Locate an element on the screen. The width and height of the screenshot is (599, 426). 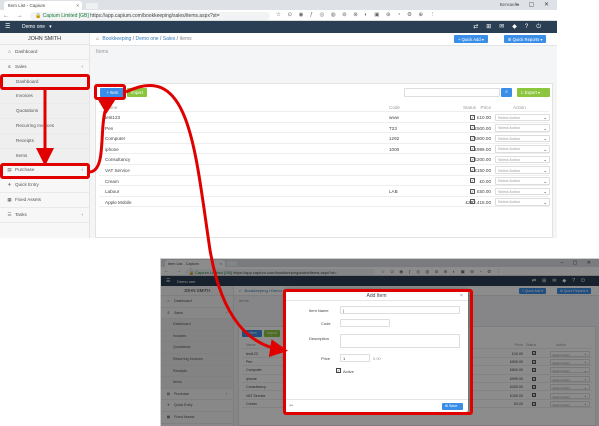
item-price: £150.00 is located at coordinates (482, 170).